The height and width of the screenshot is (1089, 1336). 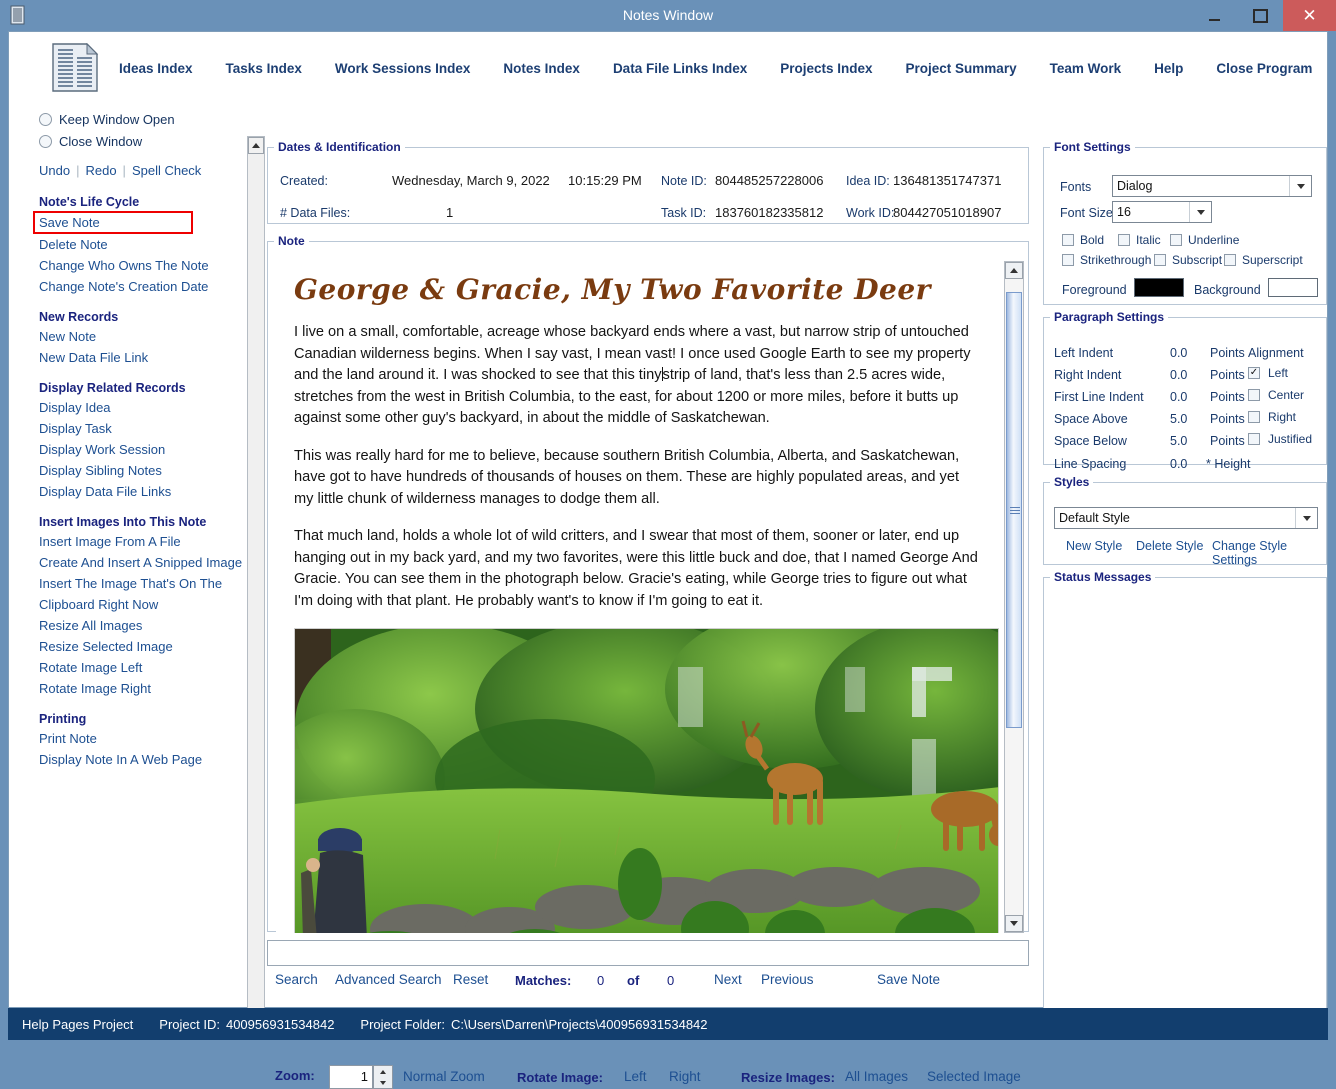 What do you see at coordinates (264, 68) in the screenshot?
I see `nav-tasks-index: Tasks Index` at bounding box center [264, 68].